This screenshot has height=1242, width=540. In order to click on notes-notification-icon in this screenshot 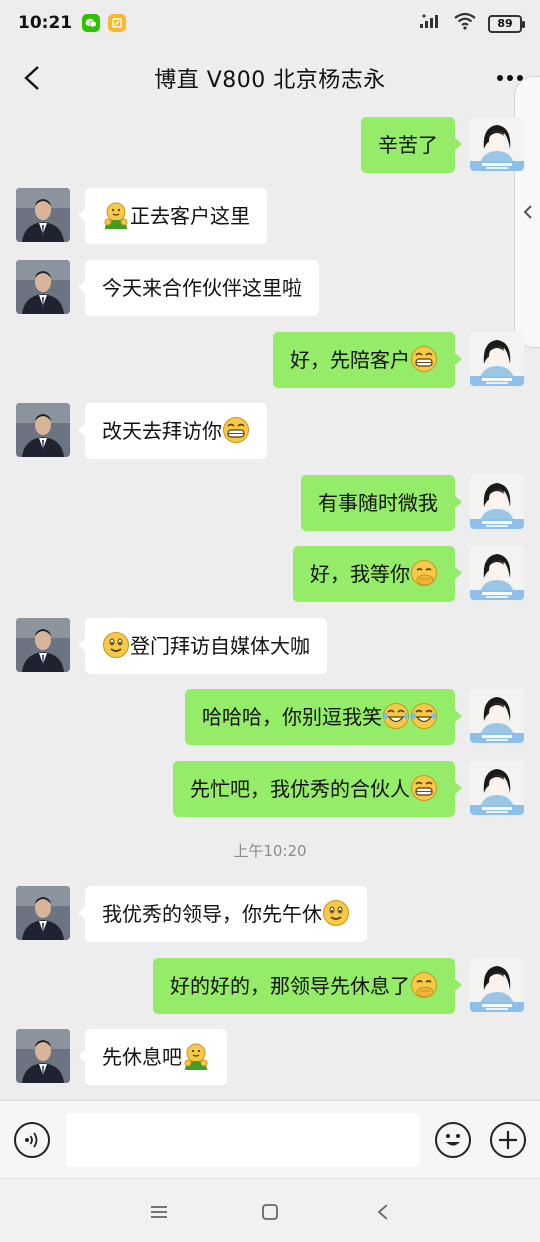, I will do `click(117, 23)`.